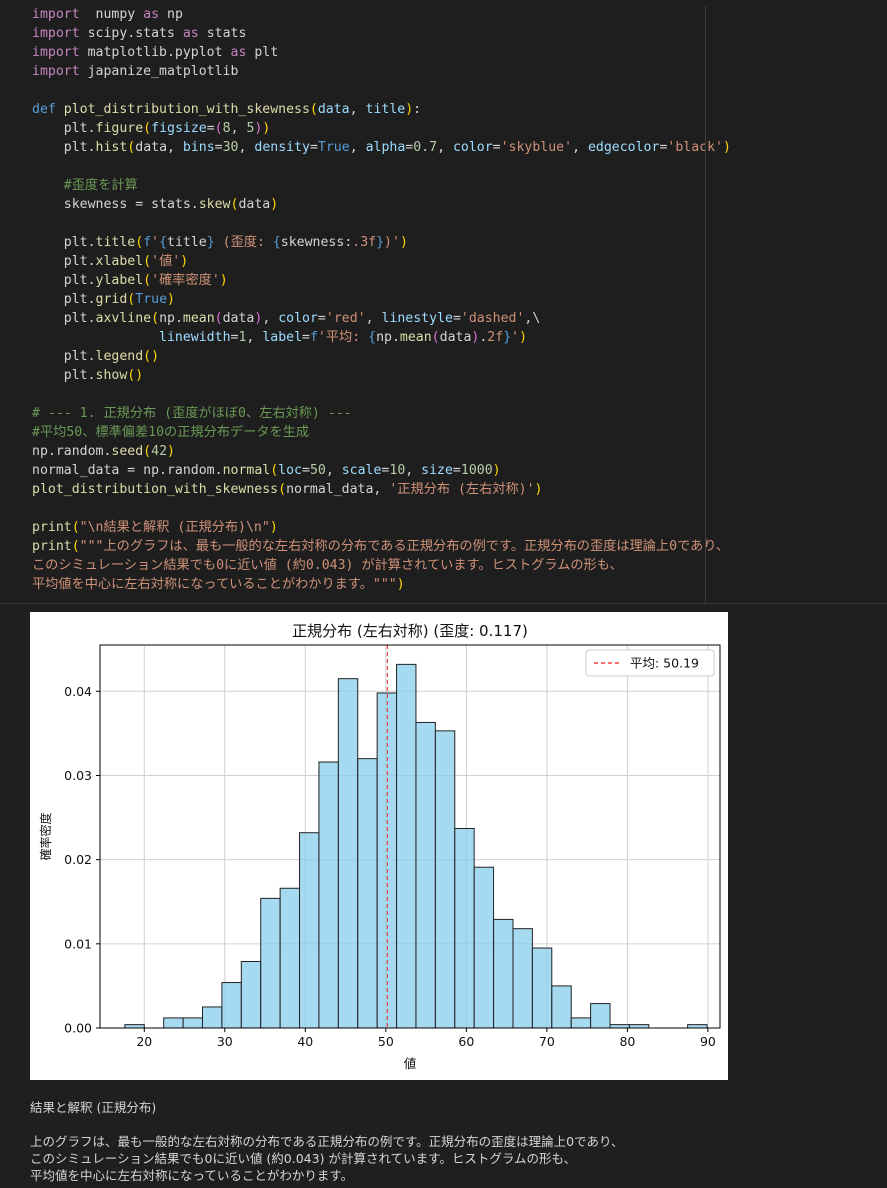 The image size is (887, 1188). What do you see at coordinates (119, 261) in the screenshot?
I see `code-token: xlabel` at bounding box center [119, 261].